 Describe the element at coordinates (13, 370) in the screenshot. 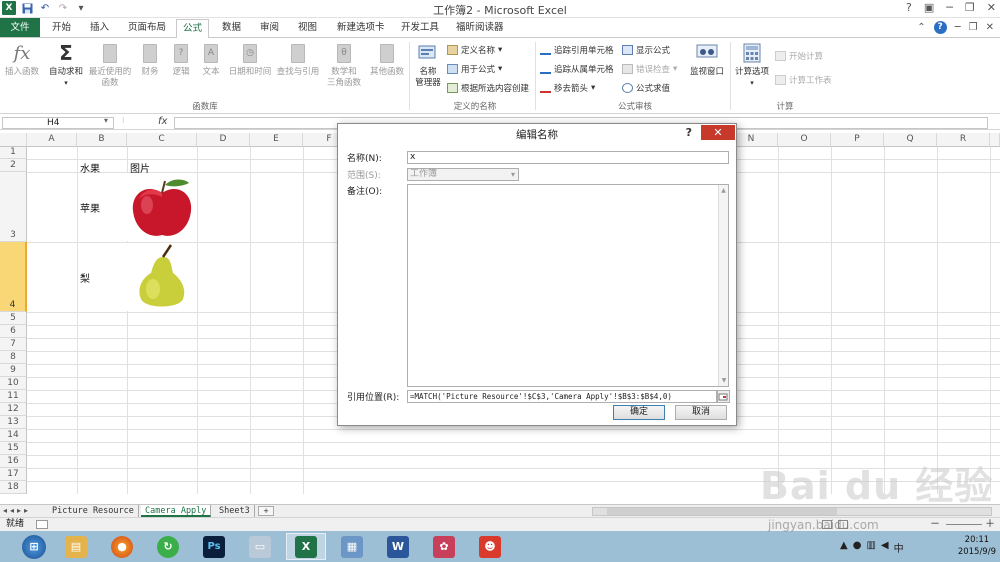

I see `row-header: 9` at that location.